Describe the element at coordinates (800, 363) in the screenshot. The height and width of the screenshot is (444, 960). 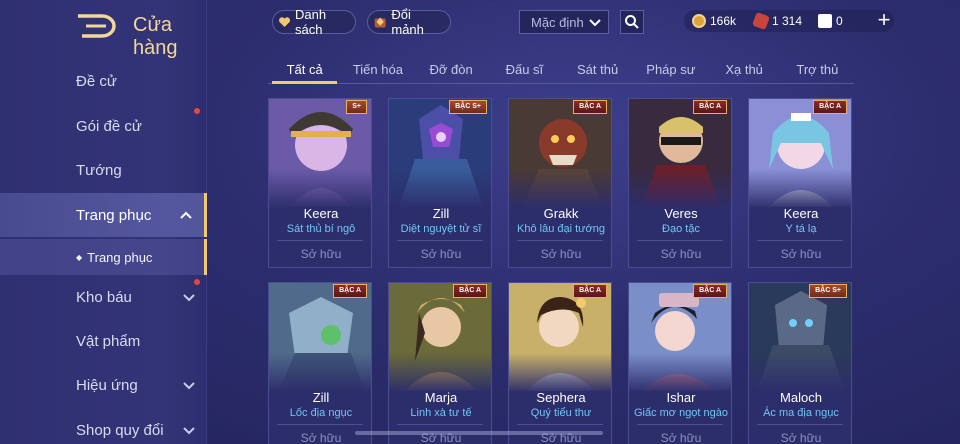
I see `skin-card: BẬC S+ Maloch Ác ma địa ngục Sở hữu` at that location.